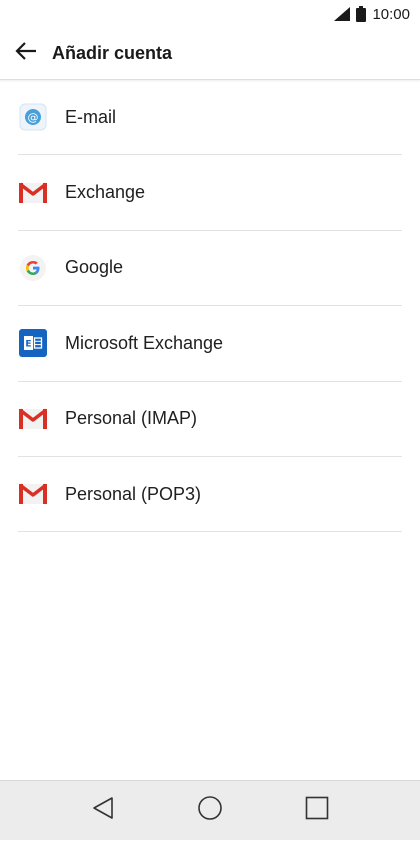 The image size is (420, 841). What do you see at coordinates (144, 342) in the screenshot?
I see `account-label: Microsoft Exchange` at bounding box center [144, 342].